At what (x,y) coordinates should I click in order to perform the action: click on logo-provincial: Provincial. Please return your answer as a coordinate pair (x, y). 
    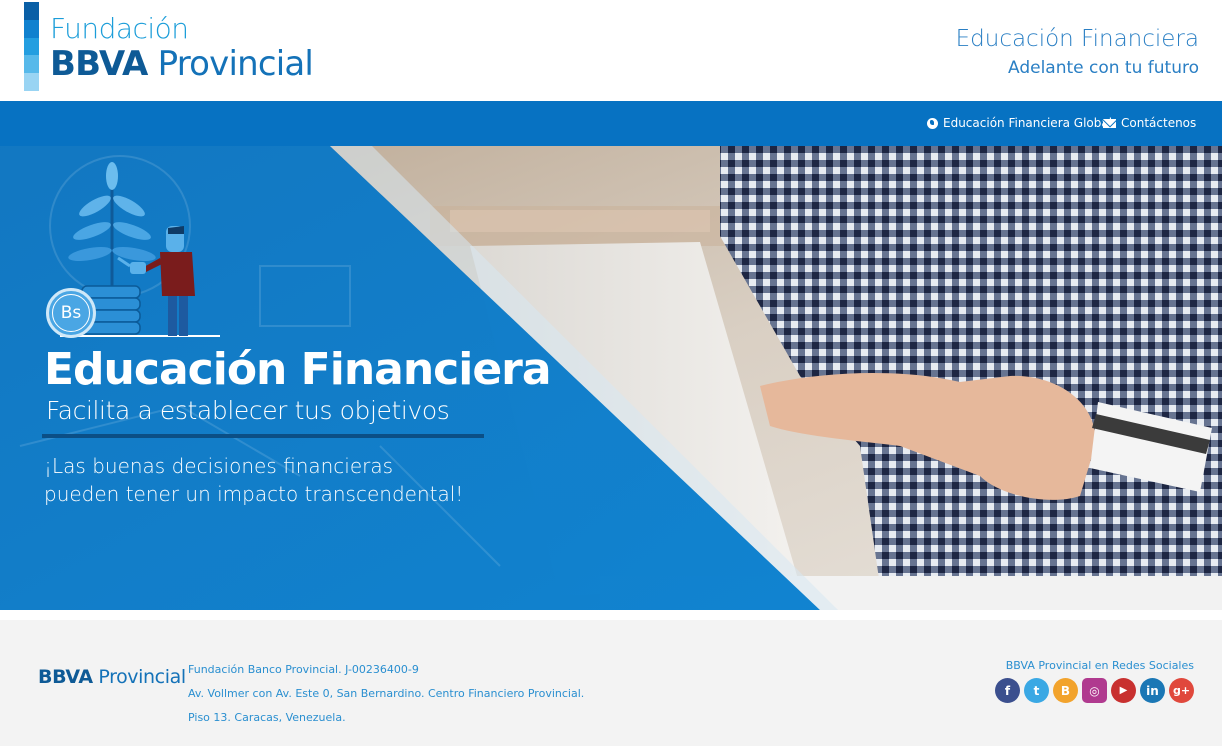
    Looking at the image, I should click on (235, 64).